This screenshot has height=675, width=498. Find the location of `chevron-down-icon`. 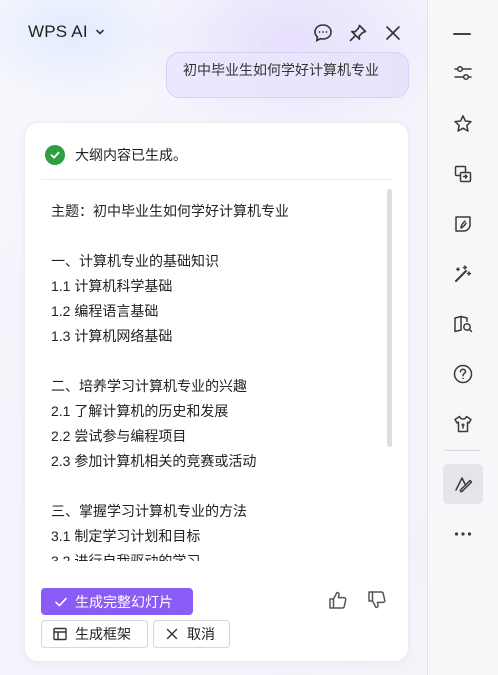

chevron-down-icon is located at coordinates (100, 32).